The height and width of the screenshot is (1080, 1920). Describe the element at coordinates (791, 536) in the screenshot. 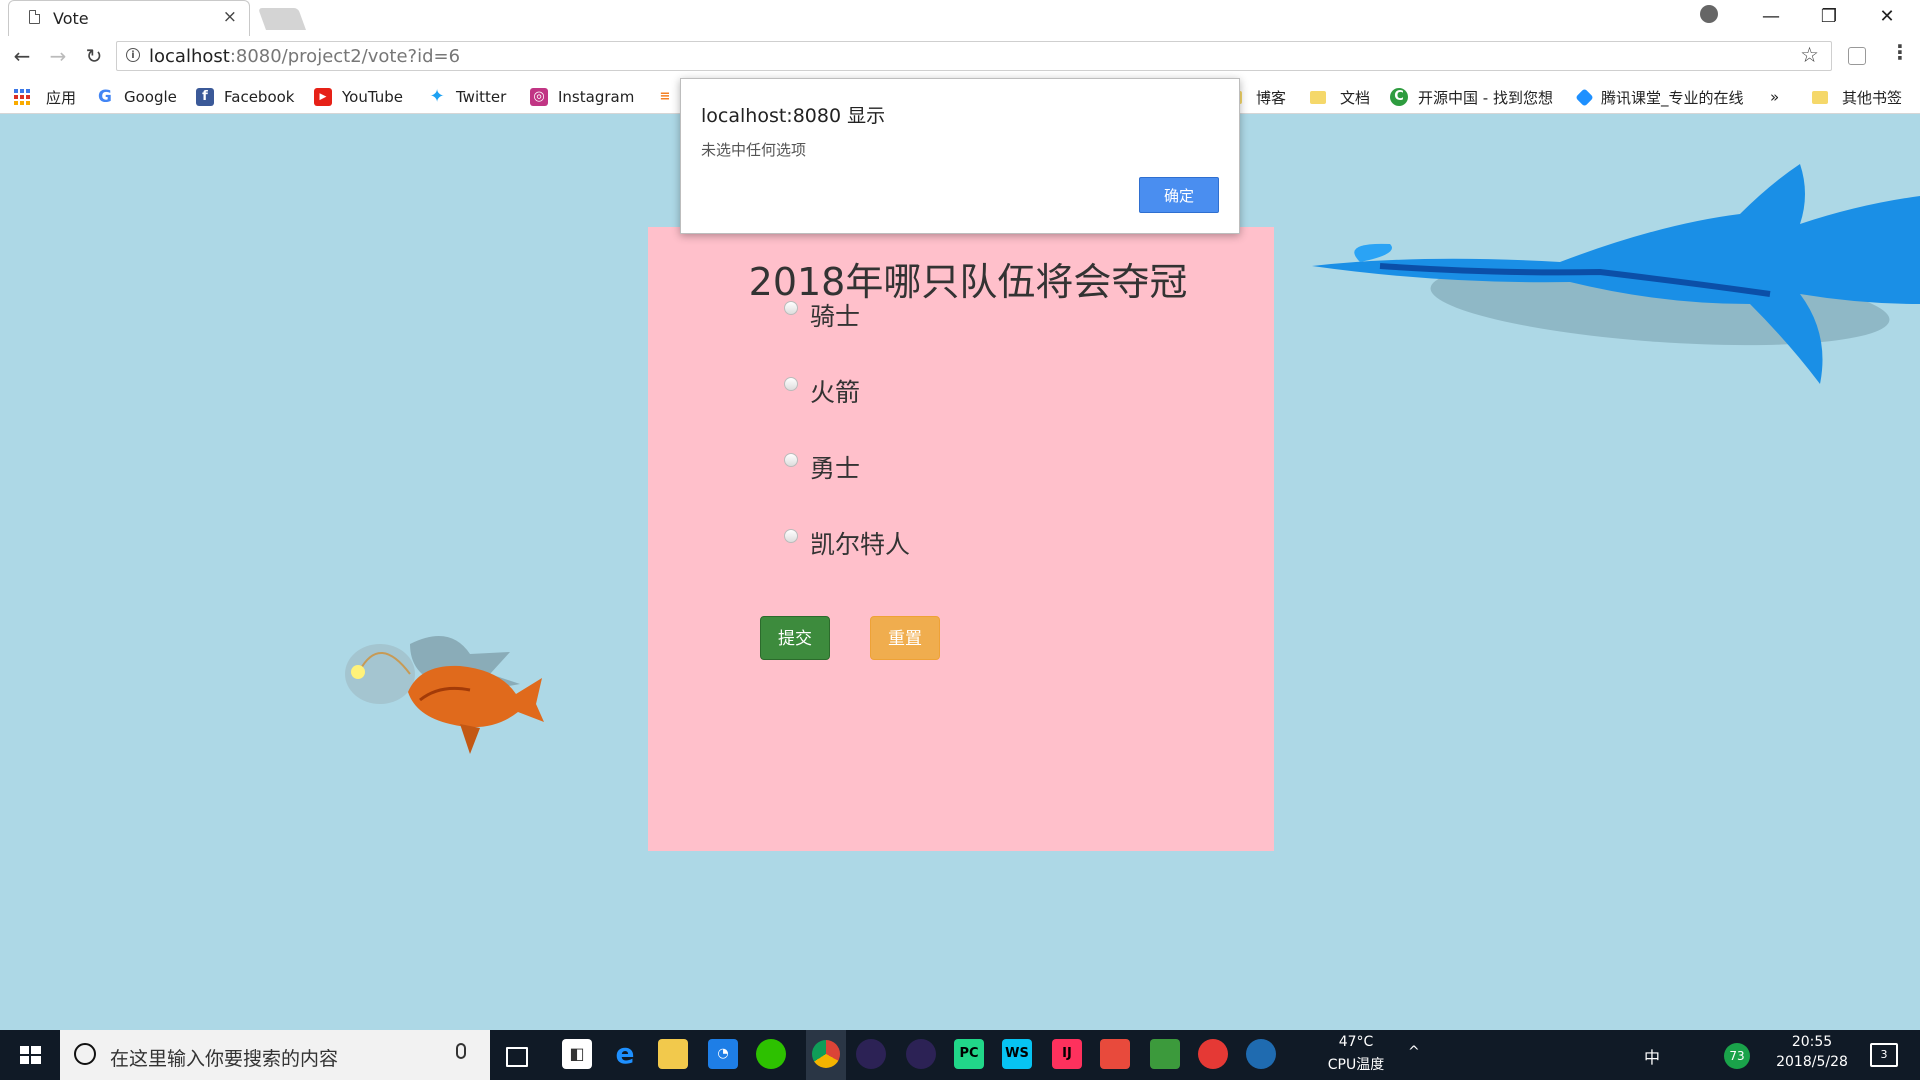

I see `radio-celtics` at that location.